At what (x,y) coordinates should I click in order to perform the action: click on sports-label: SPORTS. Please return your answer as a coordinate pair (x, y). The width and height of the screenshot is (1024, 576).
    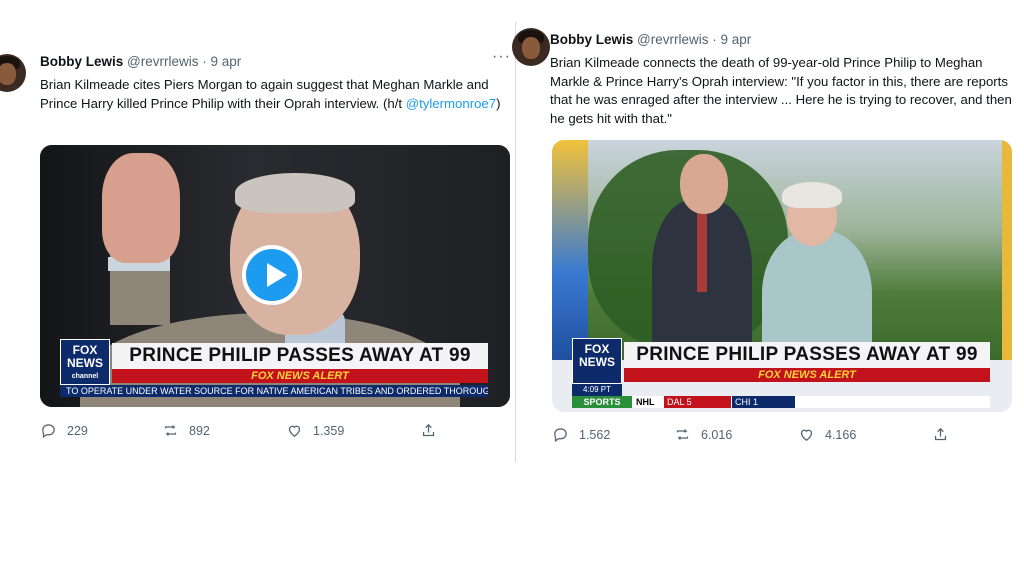
    Looking at the image, I should click on (602, 402).